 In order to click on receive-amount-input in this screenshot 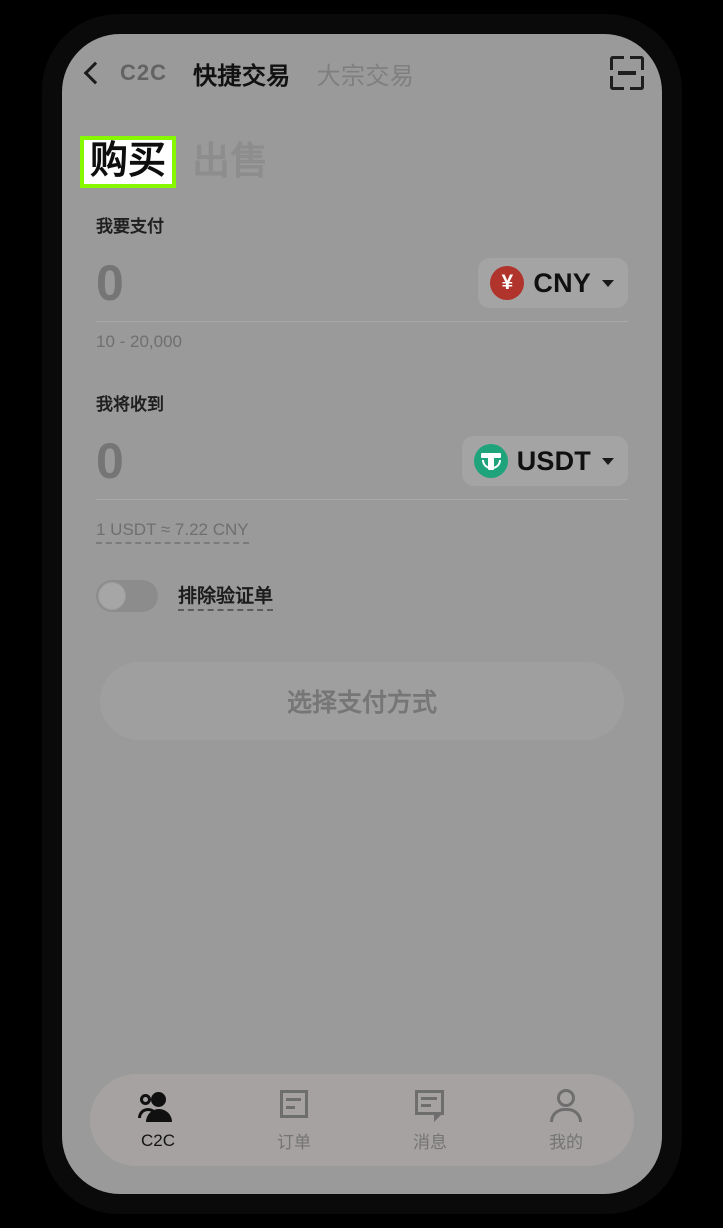, I will do `click(226, 461)`.